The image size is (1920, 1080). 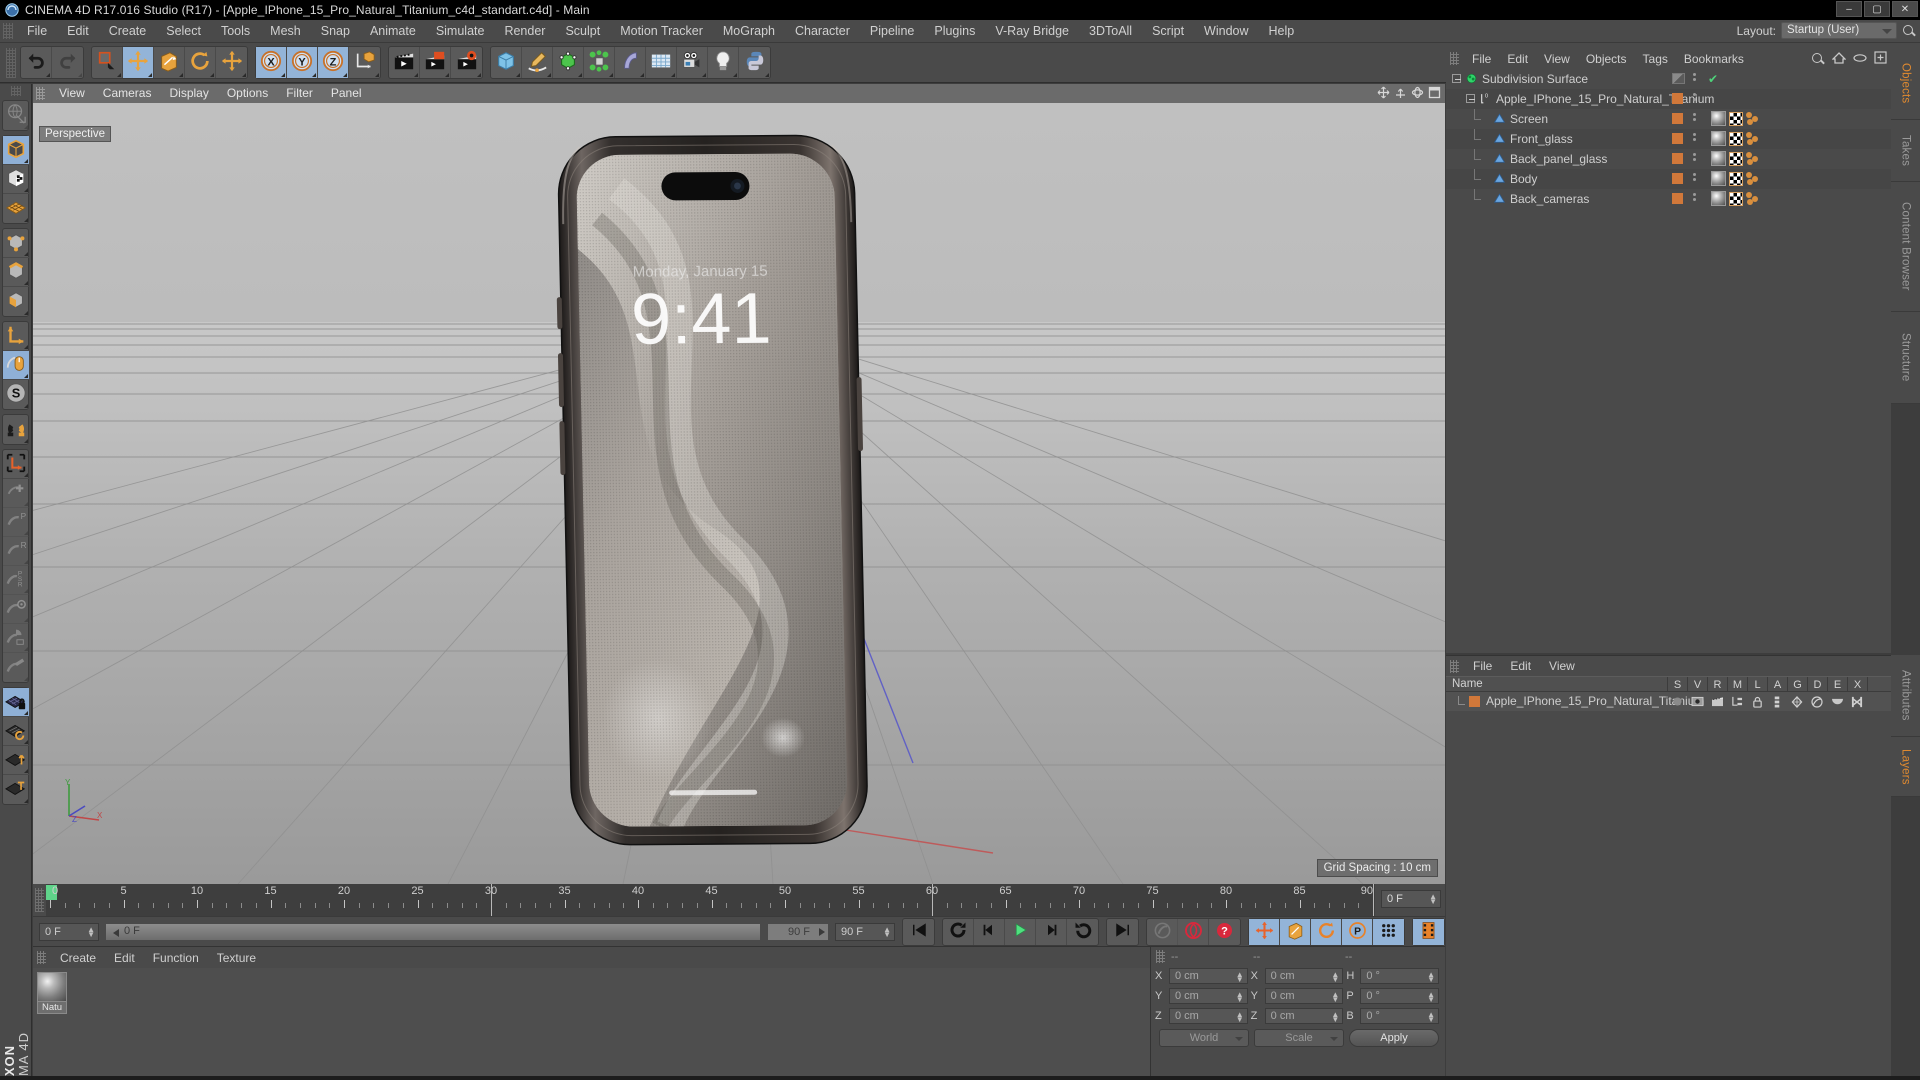 I want to click on undo-button, so click(x=36, y=62).